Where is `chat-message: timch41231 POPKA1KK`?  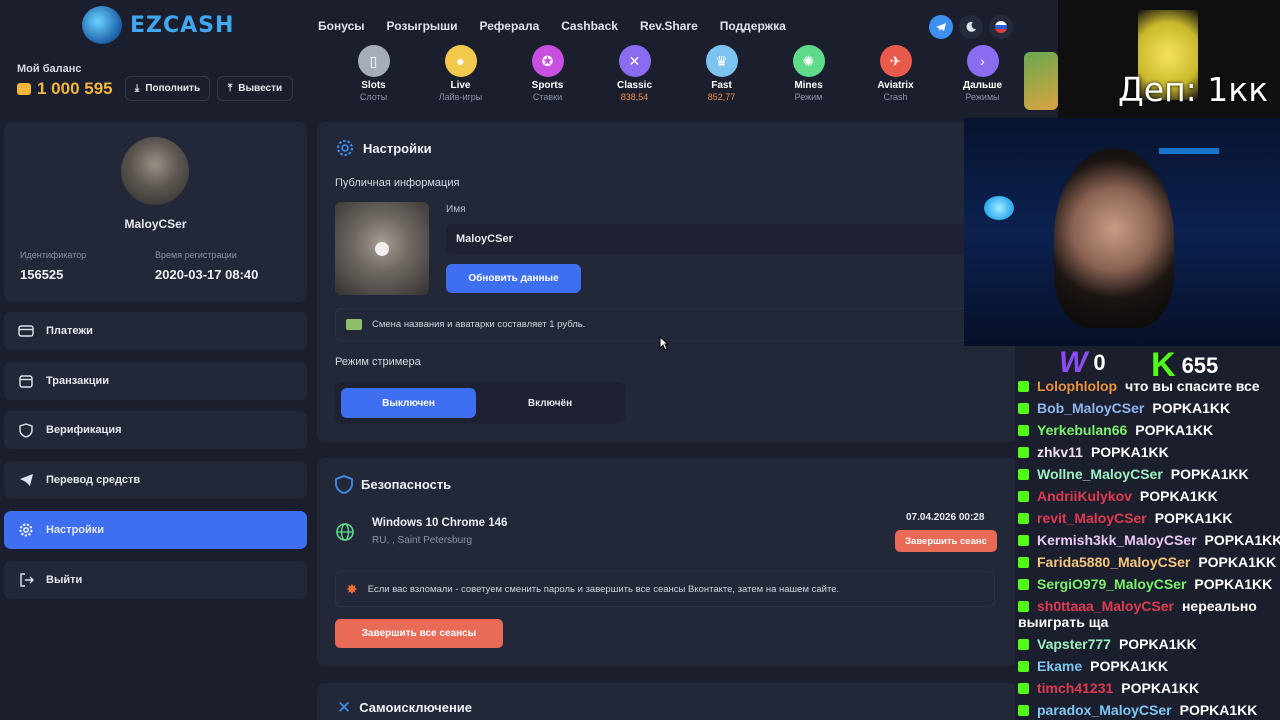 chat-message: timch41231 POPKA1KK is located at coordinates (1108, 688).